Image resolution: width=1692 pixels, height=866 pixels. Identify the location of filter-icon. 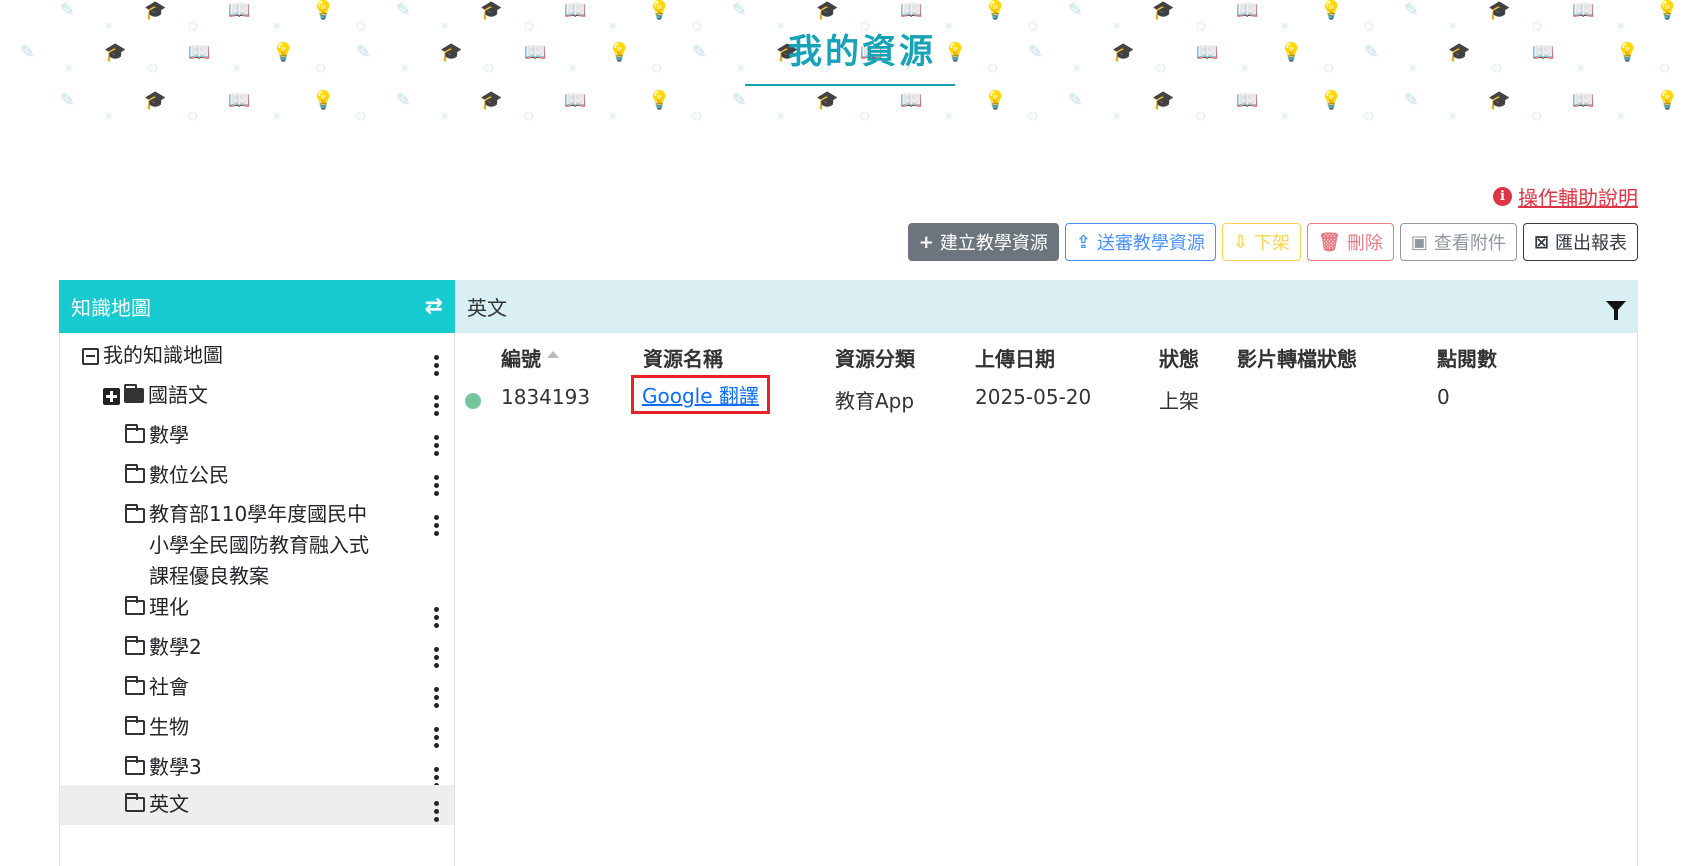
(1616, 310).